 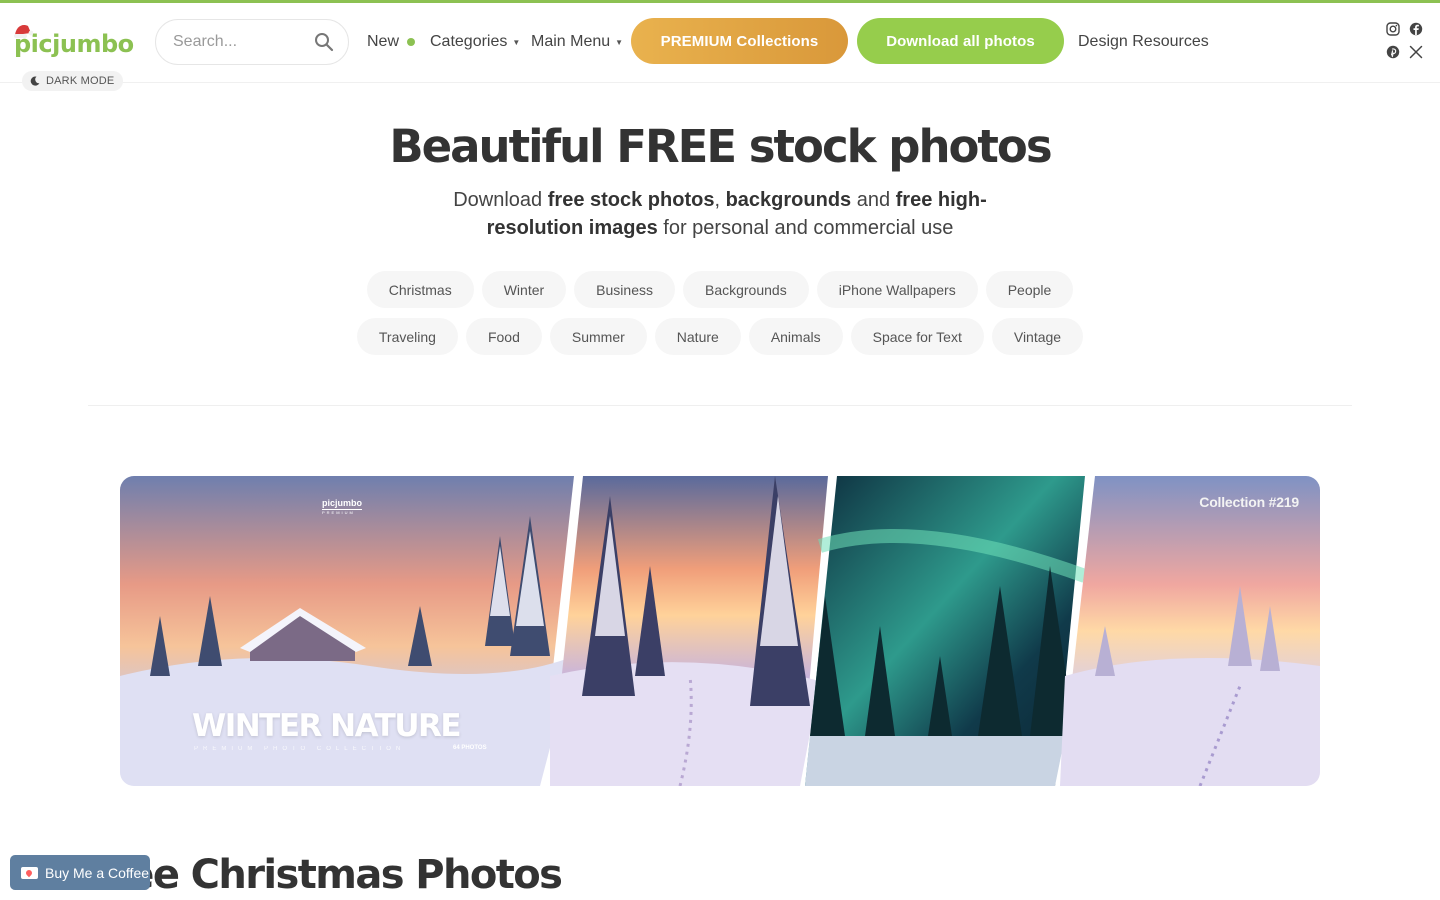 I want to click on tag-iphone-wallpapers: iPhone Wallpapers, so click(x=897, y=289).